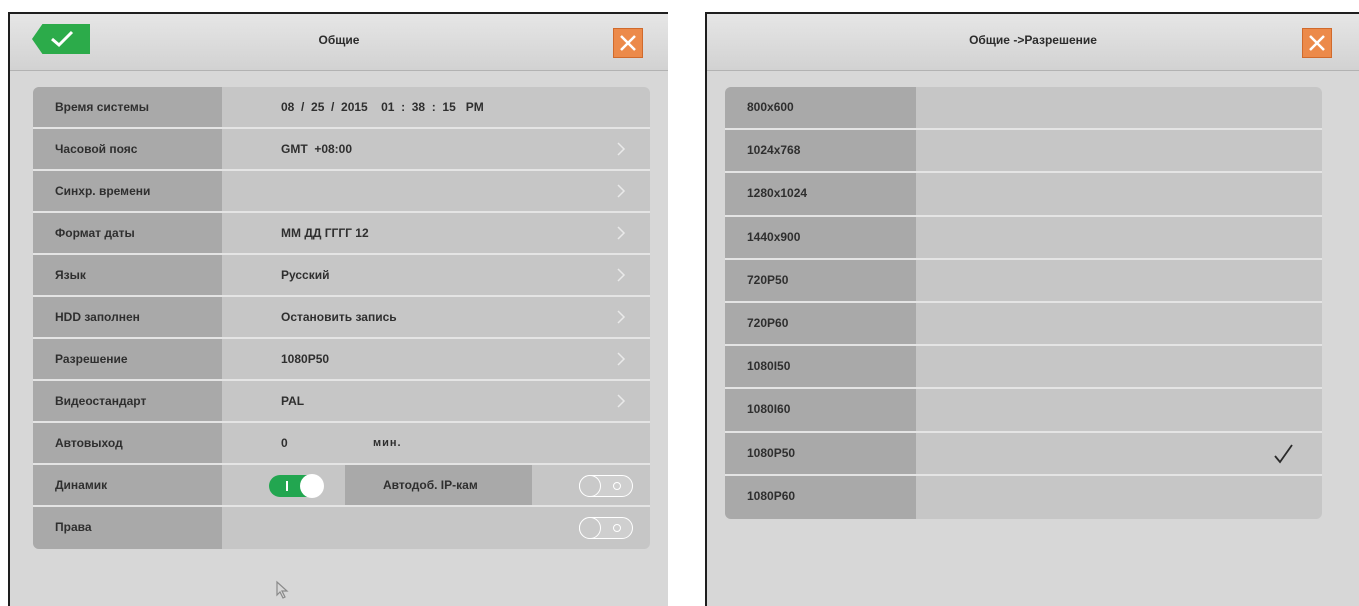  I want to click on row-label: Время системы, so click(127, 107).